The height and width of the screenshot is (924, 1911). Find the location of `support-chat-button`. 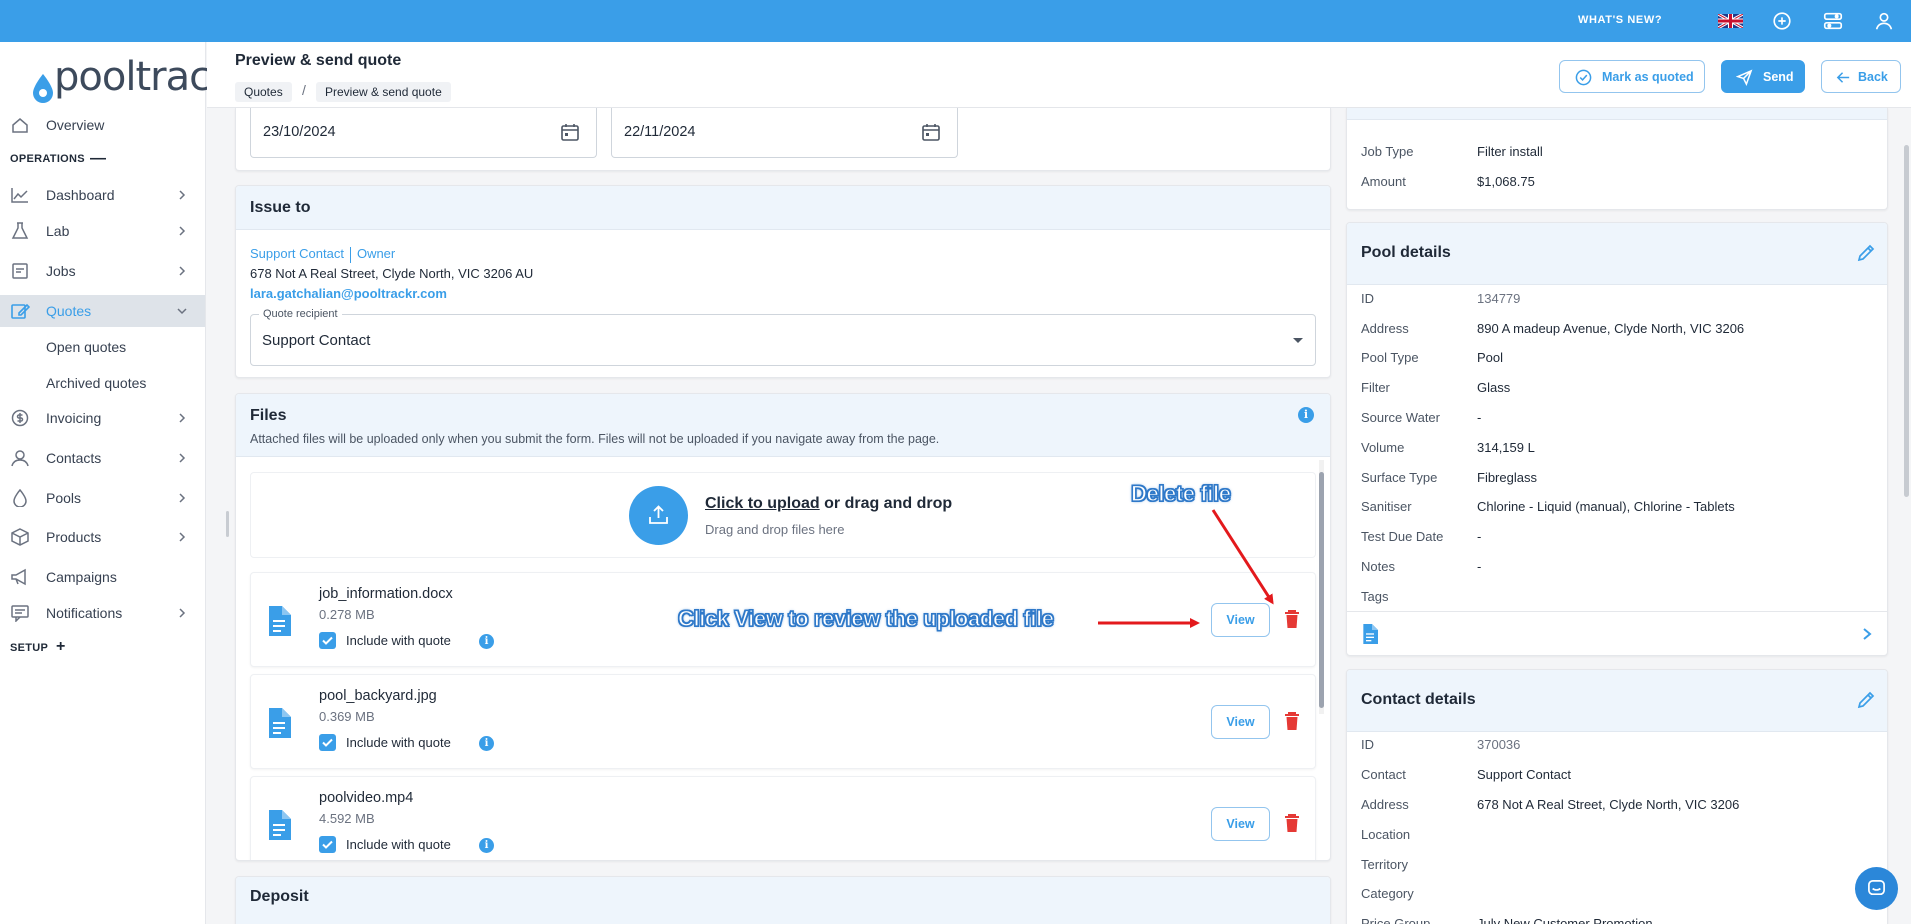

support-chat-button is located at coordinates (1876, 888).